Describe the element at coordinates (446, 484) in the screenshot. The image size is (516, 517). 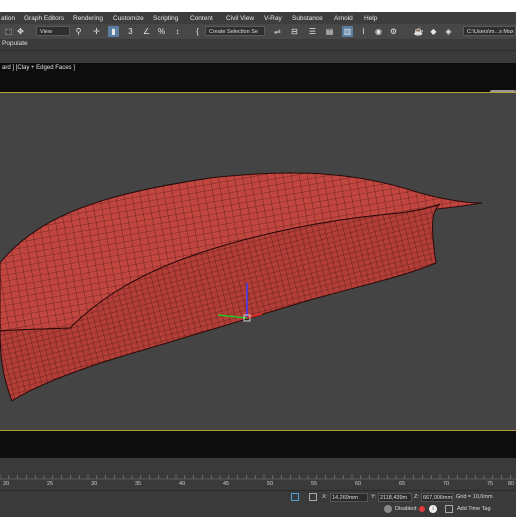
I see `tick-label: 70` at that location.